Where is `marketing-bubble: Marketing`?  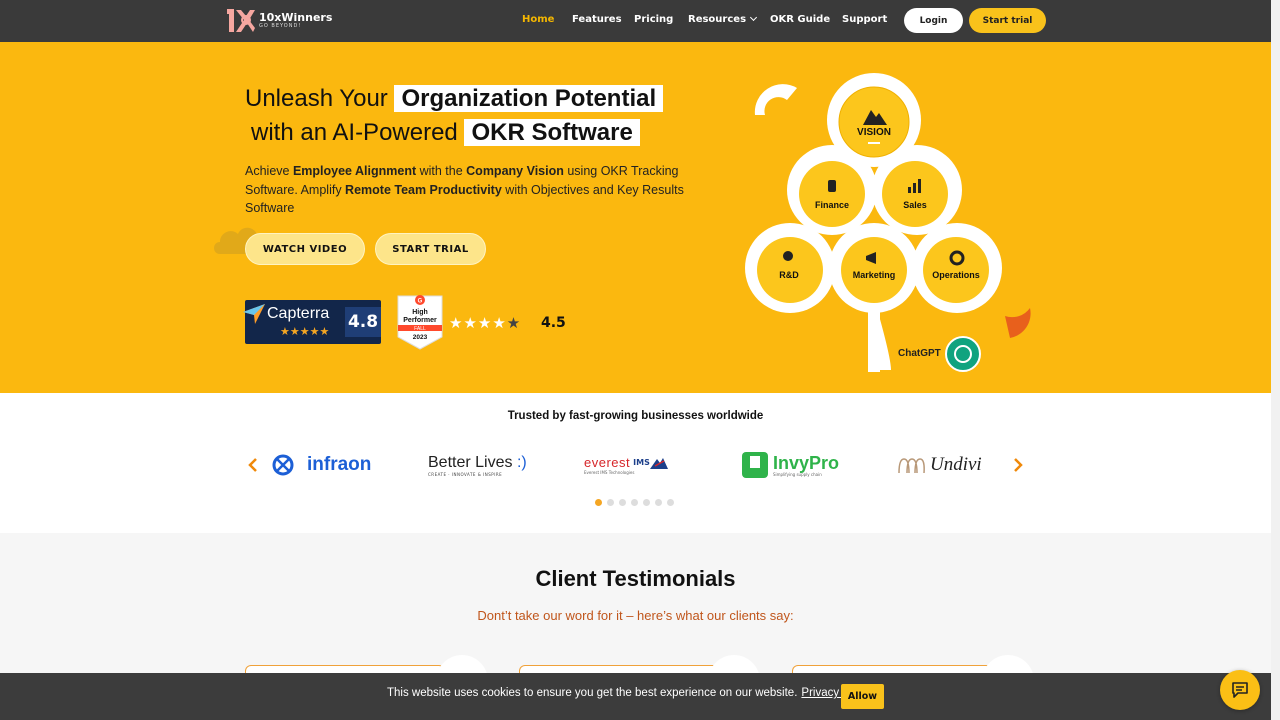 marketing-bubble: Marketing is located at coordinates (874, 270).